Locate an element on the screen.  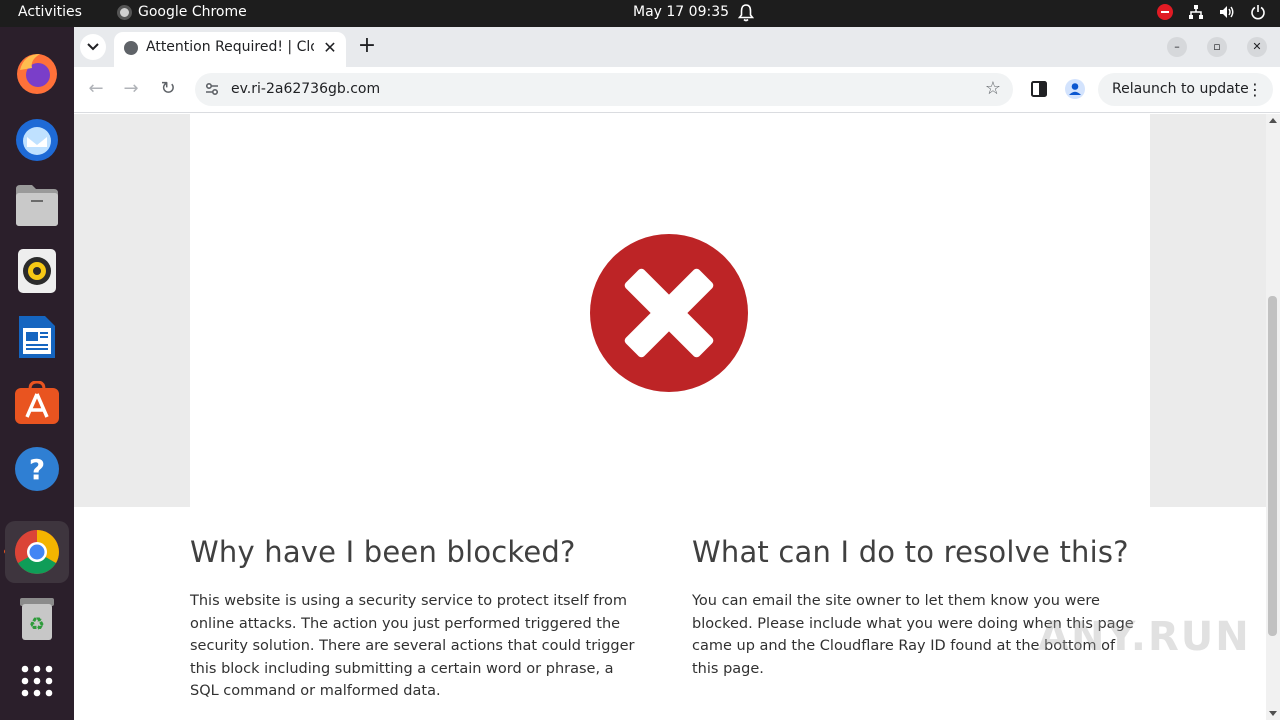
dock: ? ♻ is located at coordinates (37, 373).